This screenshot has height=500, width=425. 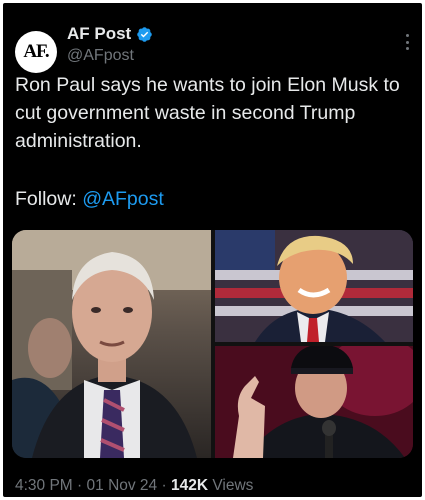 I want to click on avatar: AF., so click(x=36, y=52).